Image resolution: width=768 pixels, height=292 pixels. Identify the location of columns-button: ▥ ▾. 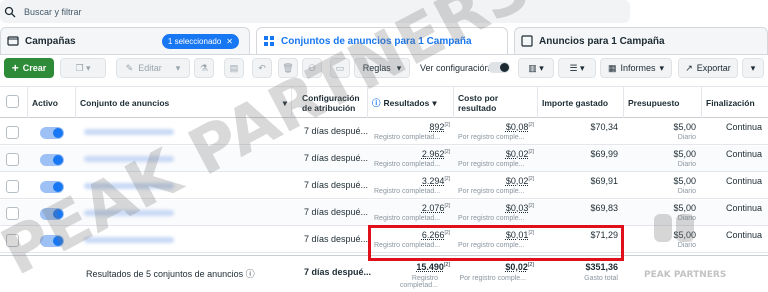
(536, 68).